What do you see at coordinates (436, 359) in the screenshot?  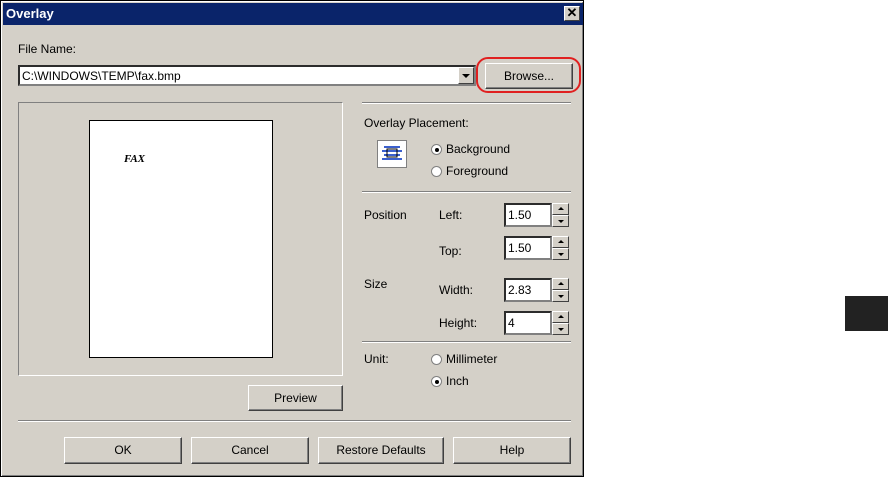 I see `radio-millimeter` at bounding box center [436, 359].